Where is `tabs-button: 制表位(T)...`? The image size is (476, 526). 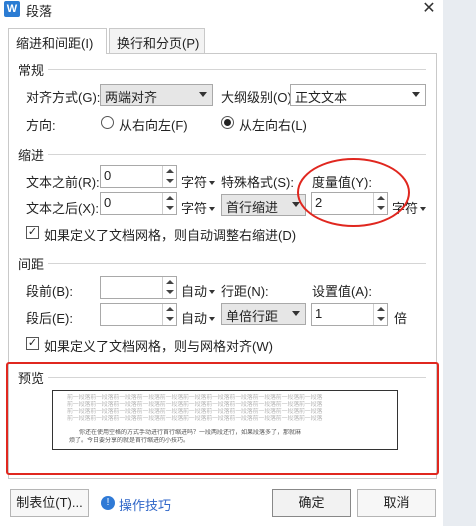
tabs-button: 制表位(T)... is located at coordinates (49, 503).